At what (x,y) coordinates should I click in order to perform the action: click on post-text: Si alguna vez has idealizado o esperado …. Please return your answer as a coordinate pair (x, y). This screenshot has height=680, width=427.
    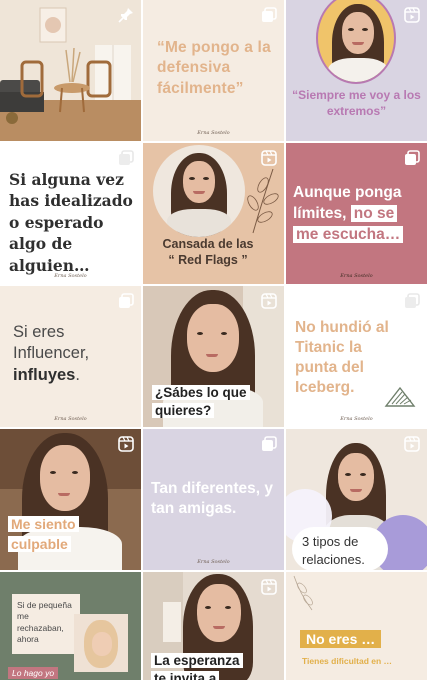
    Looking at the image, I should click on (71, 222).